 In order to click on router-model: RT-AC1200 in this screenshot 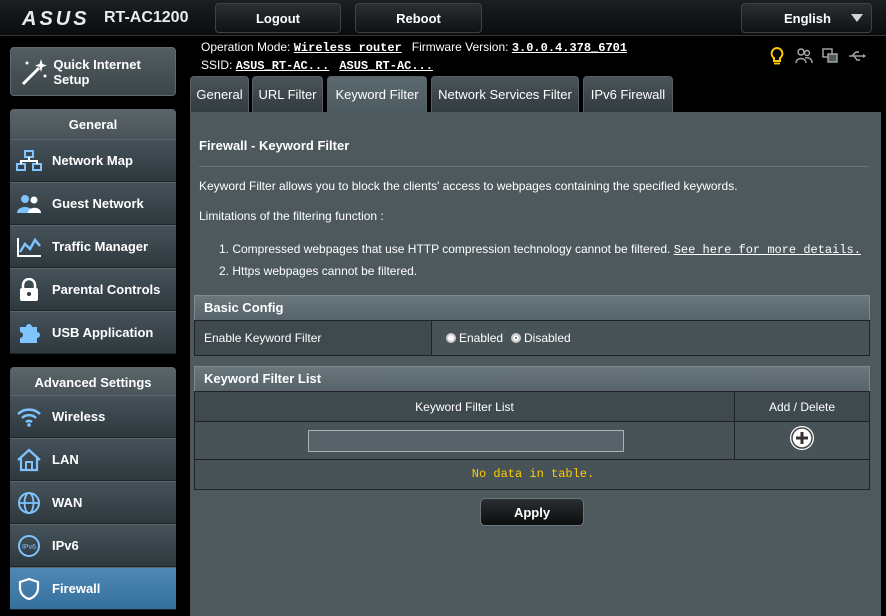, I will do `click(146, 17)`.